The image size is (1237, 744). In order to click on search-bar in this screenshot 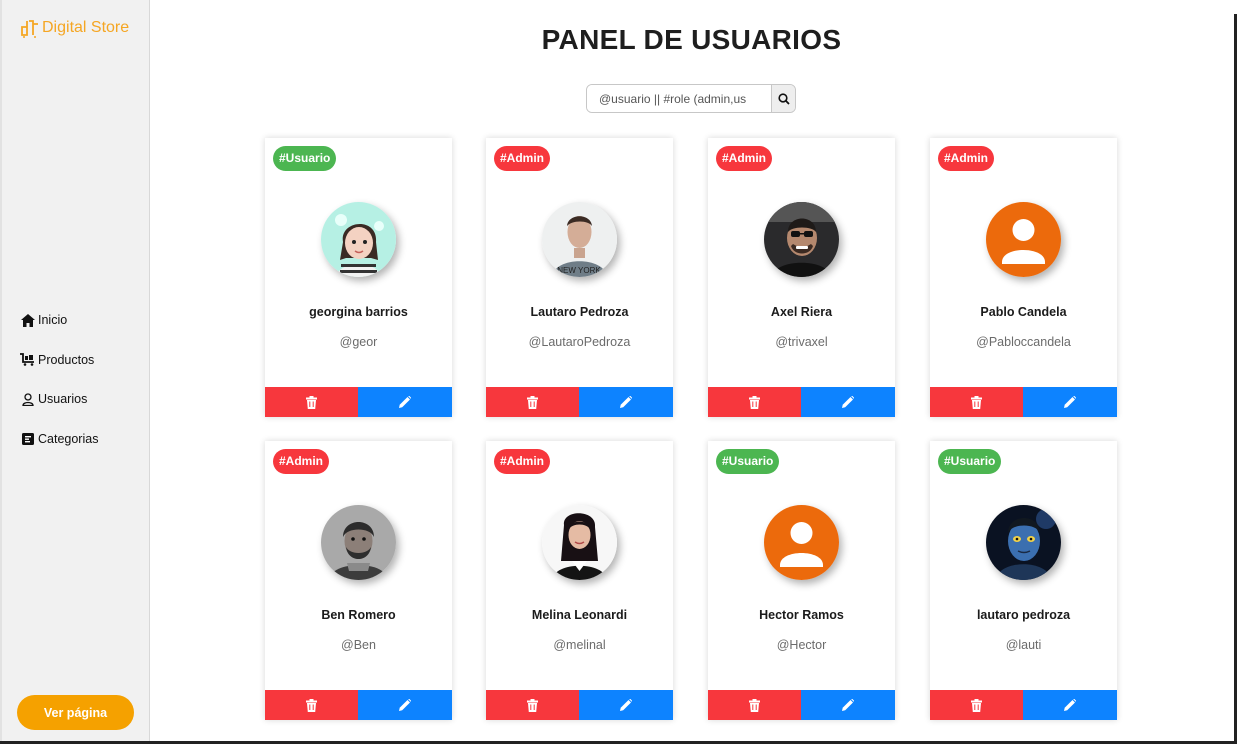, I will do `click(691, 98)`.